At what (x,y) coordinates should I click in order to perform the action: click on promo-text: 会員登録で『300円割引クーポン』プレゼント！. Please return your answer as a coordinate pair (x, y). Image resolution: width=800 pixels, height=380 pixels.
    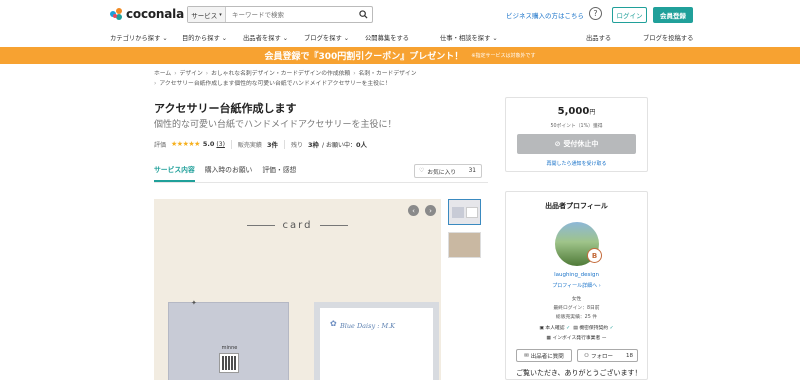
    Looking at the image, I should click on (364, 57).